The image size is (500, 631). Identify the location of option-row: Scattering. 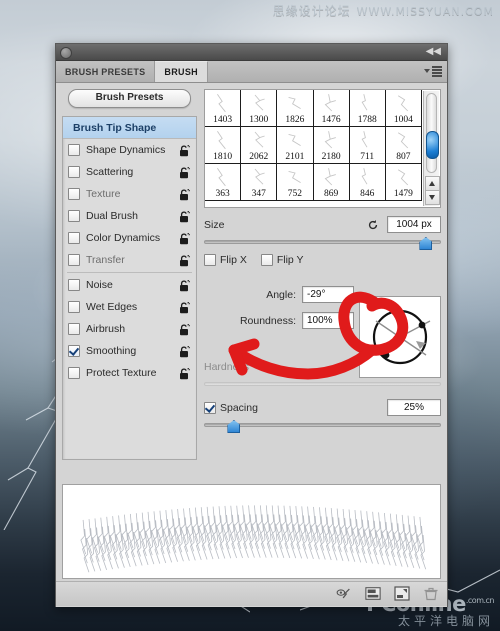
(129, 172).